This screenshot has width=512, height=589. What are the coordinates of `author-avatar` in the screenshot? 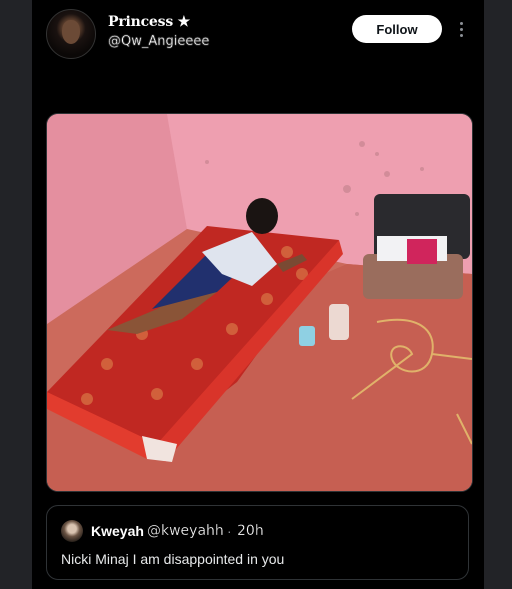 It's located at (71, 34).